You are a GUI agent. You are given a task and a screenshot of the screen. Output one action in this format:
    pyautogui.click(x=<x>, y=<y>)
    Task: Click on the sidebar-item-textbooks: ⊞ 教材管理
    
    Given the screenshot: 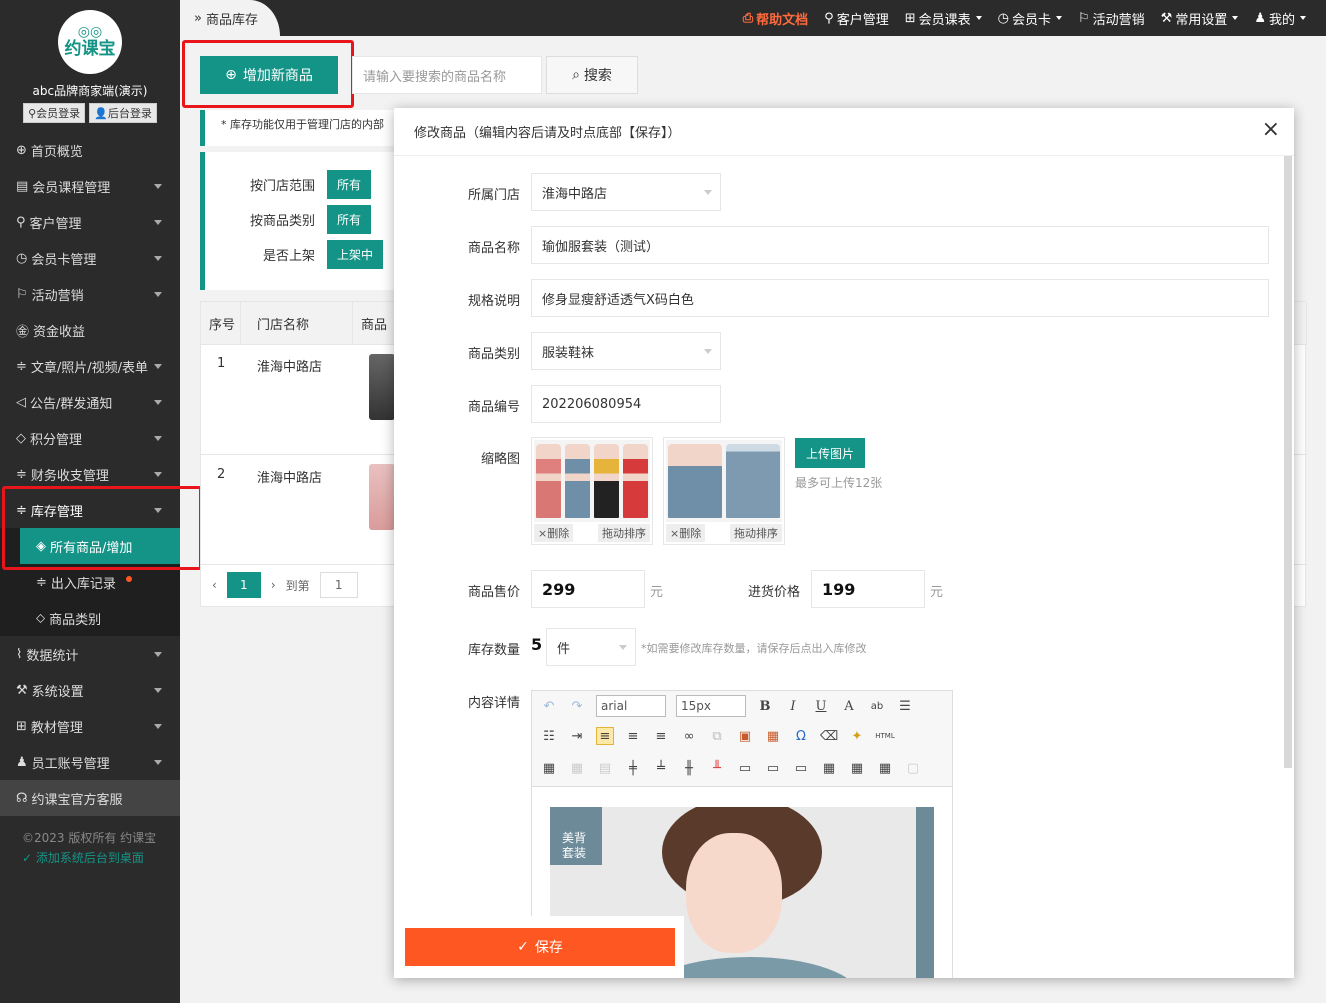 What is the action you would take?
    pyautogui.click(x=90, y=726)
    